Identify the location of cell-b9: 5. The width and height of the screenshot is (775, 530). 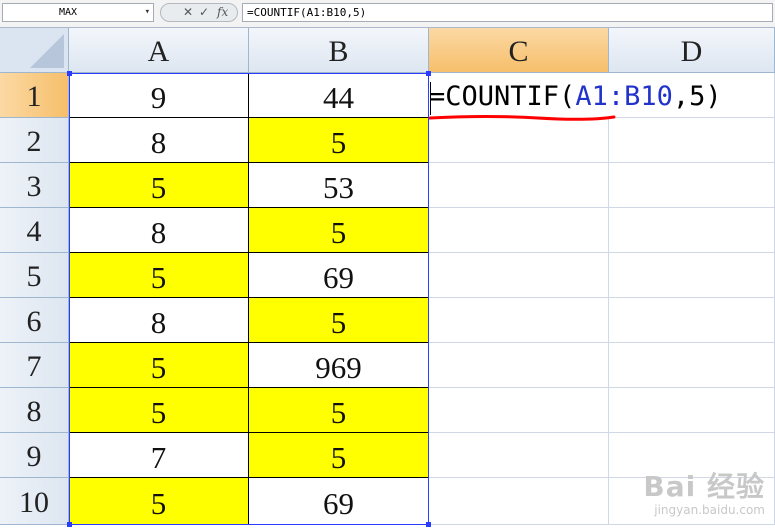
(339, 455).